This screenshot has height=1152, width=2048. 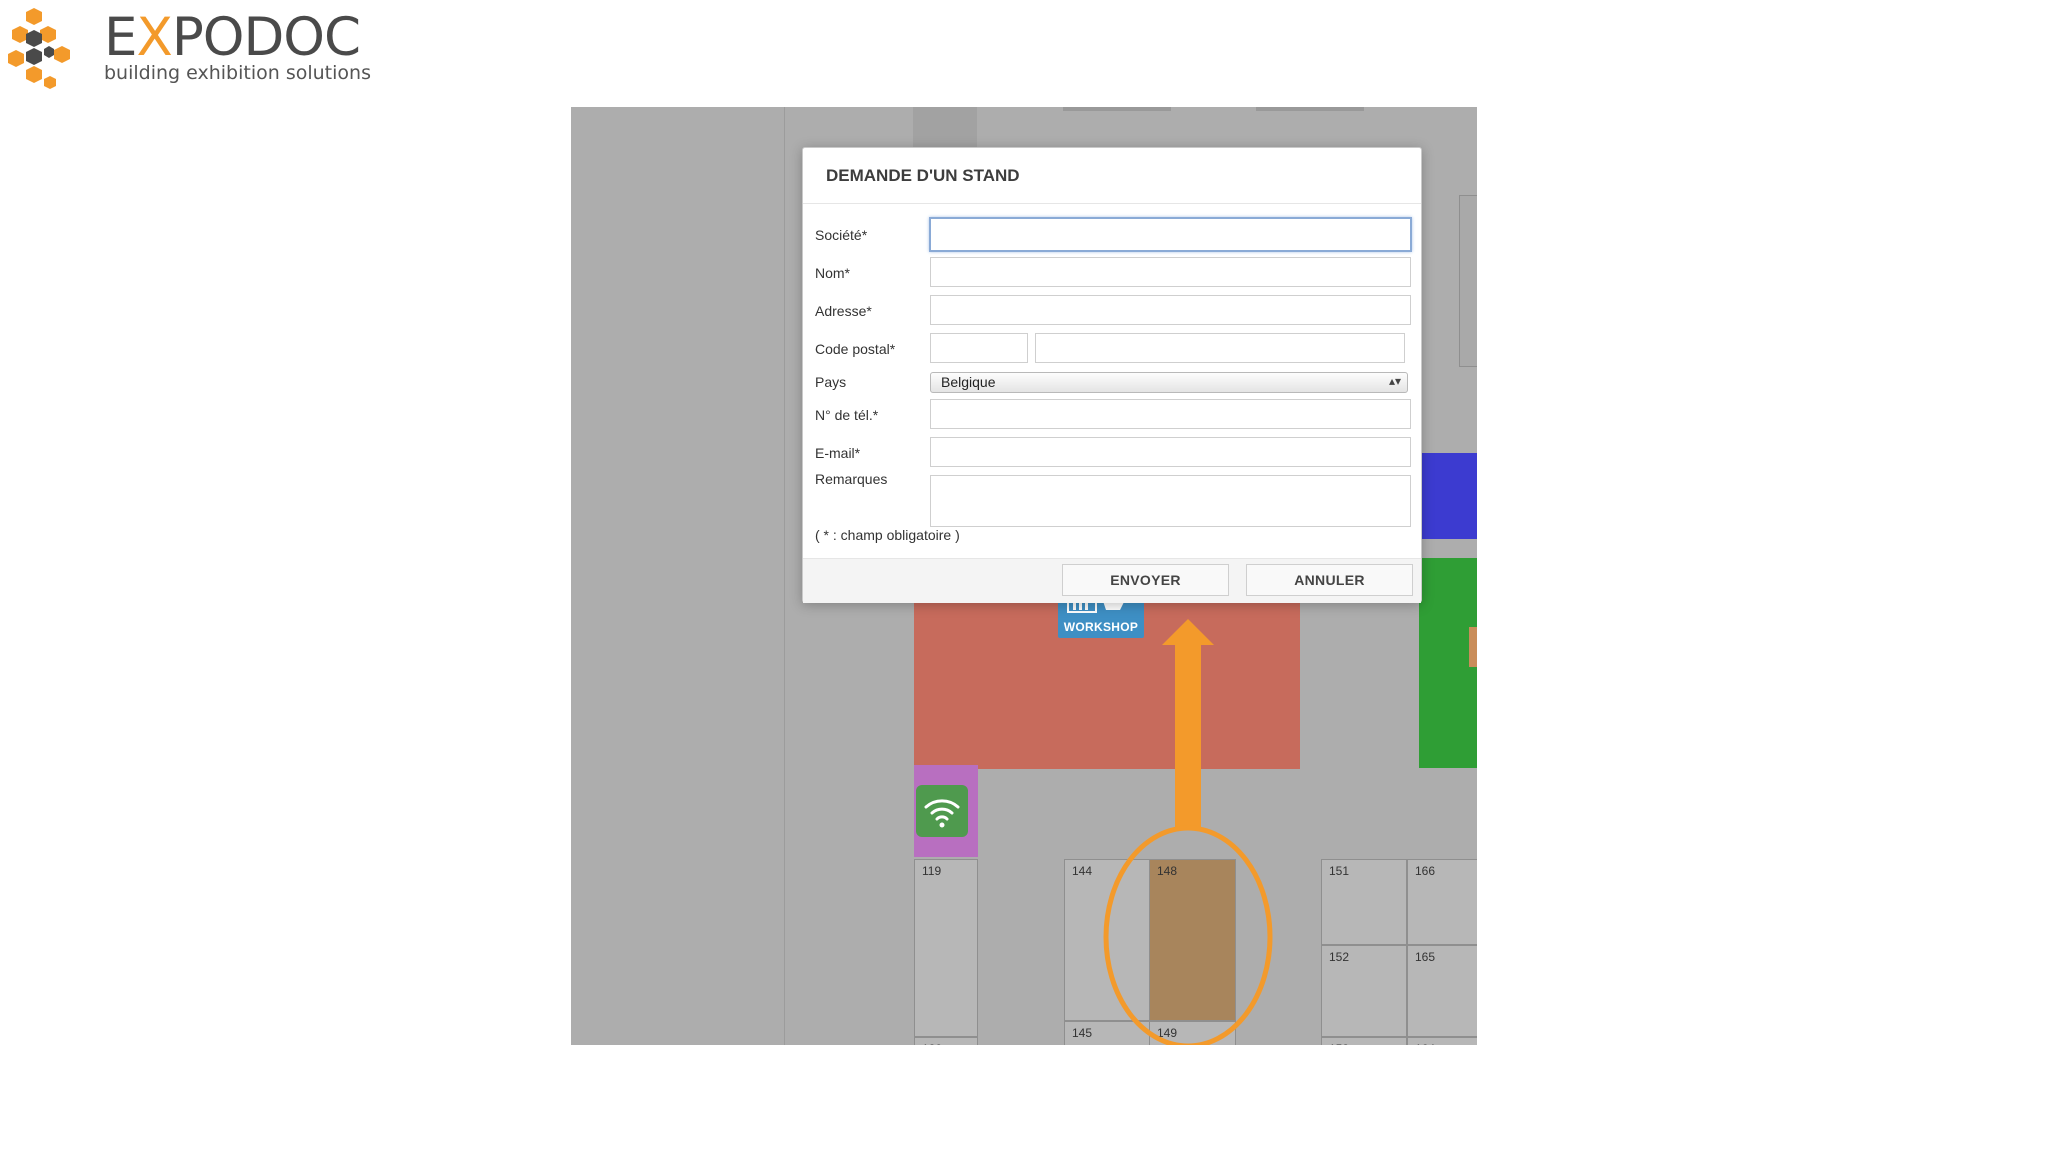 I want to click on expodoc-logo: EXPODOC building exhibition solutions, so click(x=187, y=49).